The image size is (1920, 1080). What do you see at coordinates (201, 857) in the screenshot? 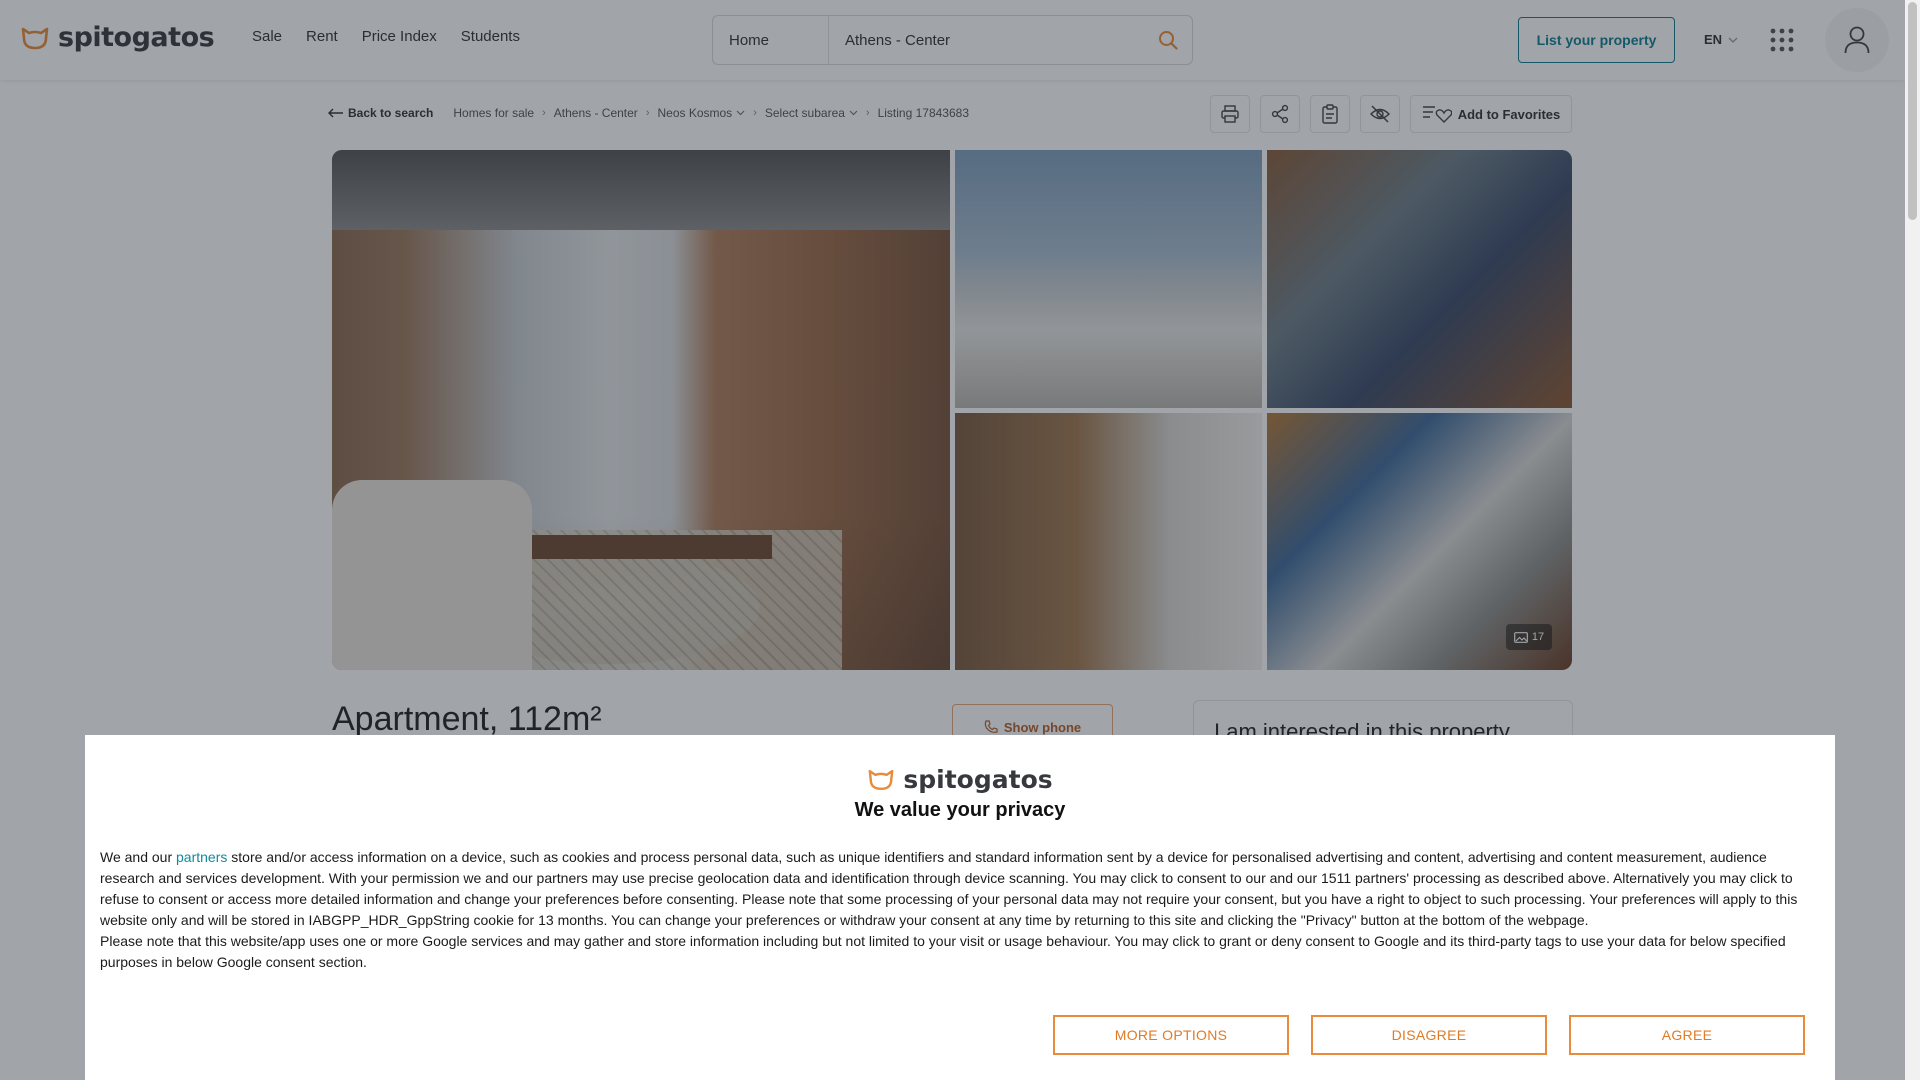
I see `partners-link: partners` at bounding box center [201, 857].